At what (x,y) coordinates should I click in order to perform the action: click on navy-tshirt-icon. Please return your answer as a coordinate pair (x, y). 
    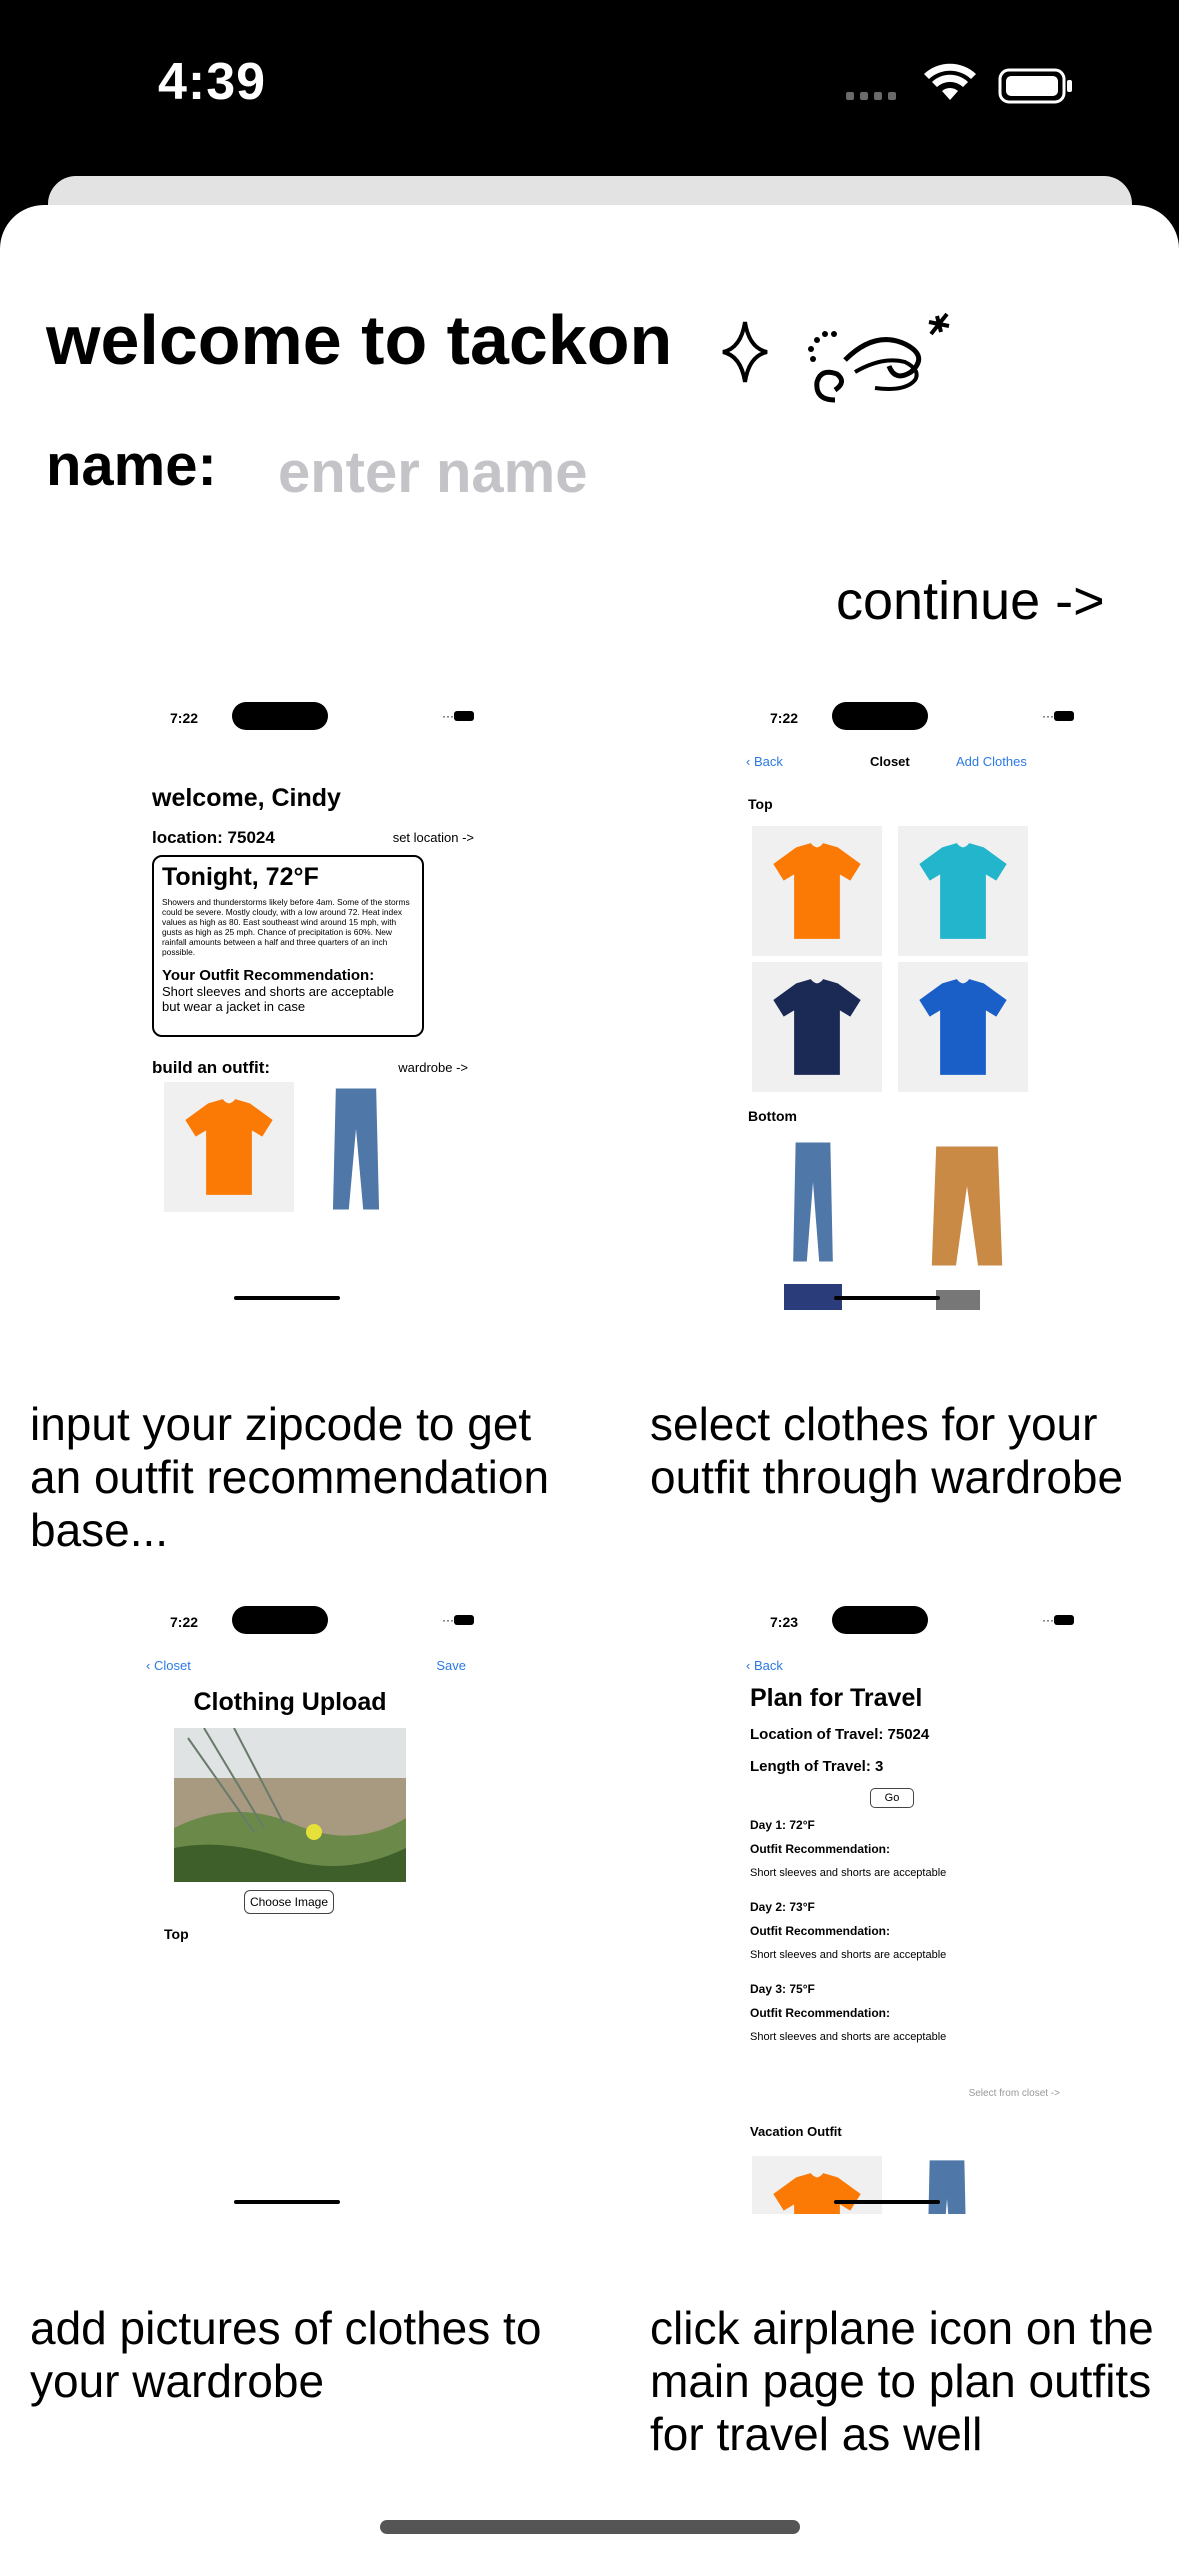
    Looking at the image, I should click on (817, 1027).